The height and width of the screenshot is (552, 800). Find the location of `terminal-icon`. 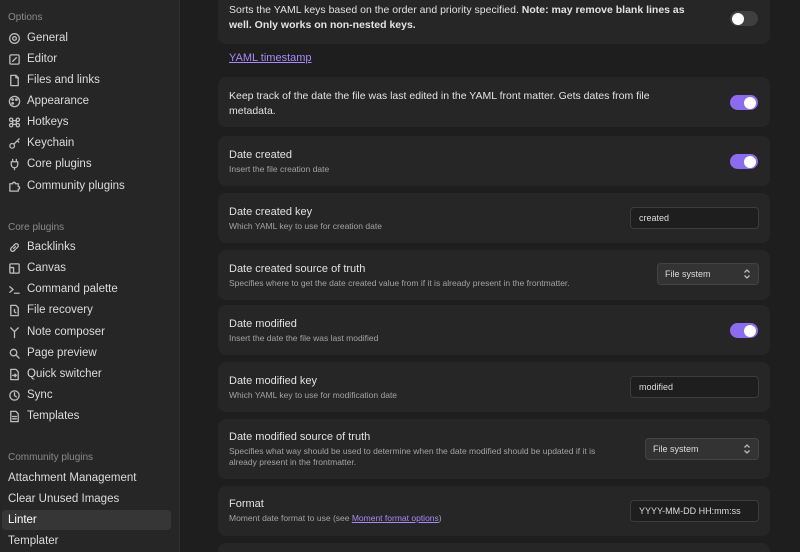

terminal-icon is located at coordinates (14, 289).